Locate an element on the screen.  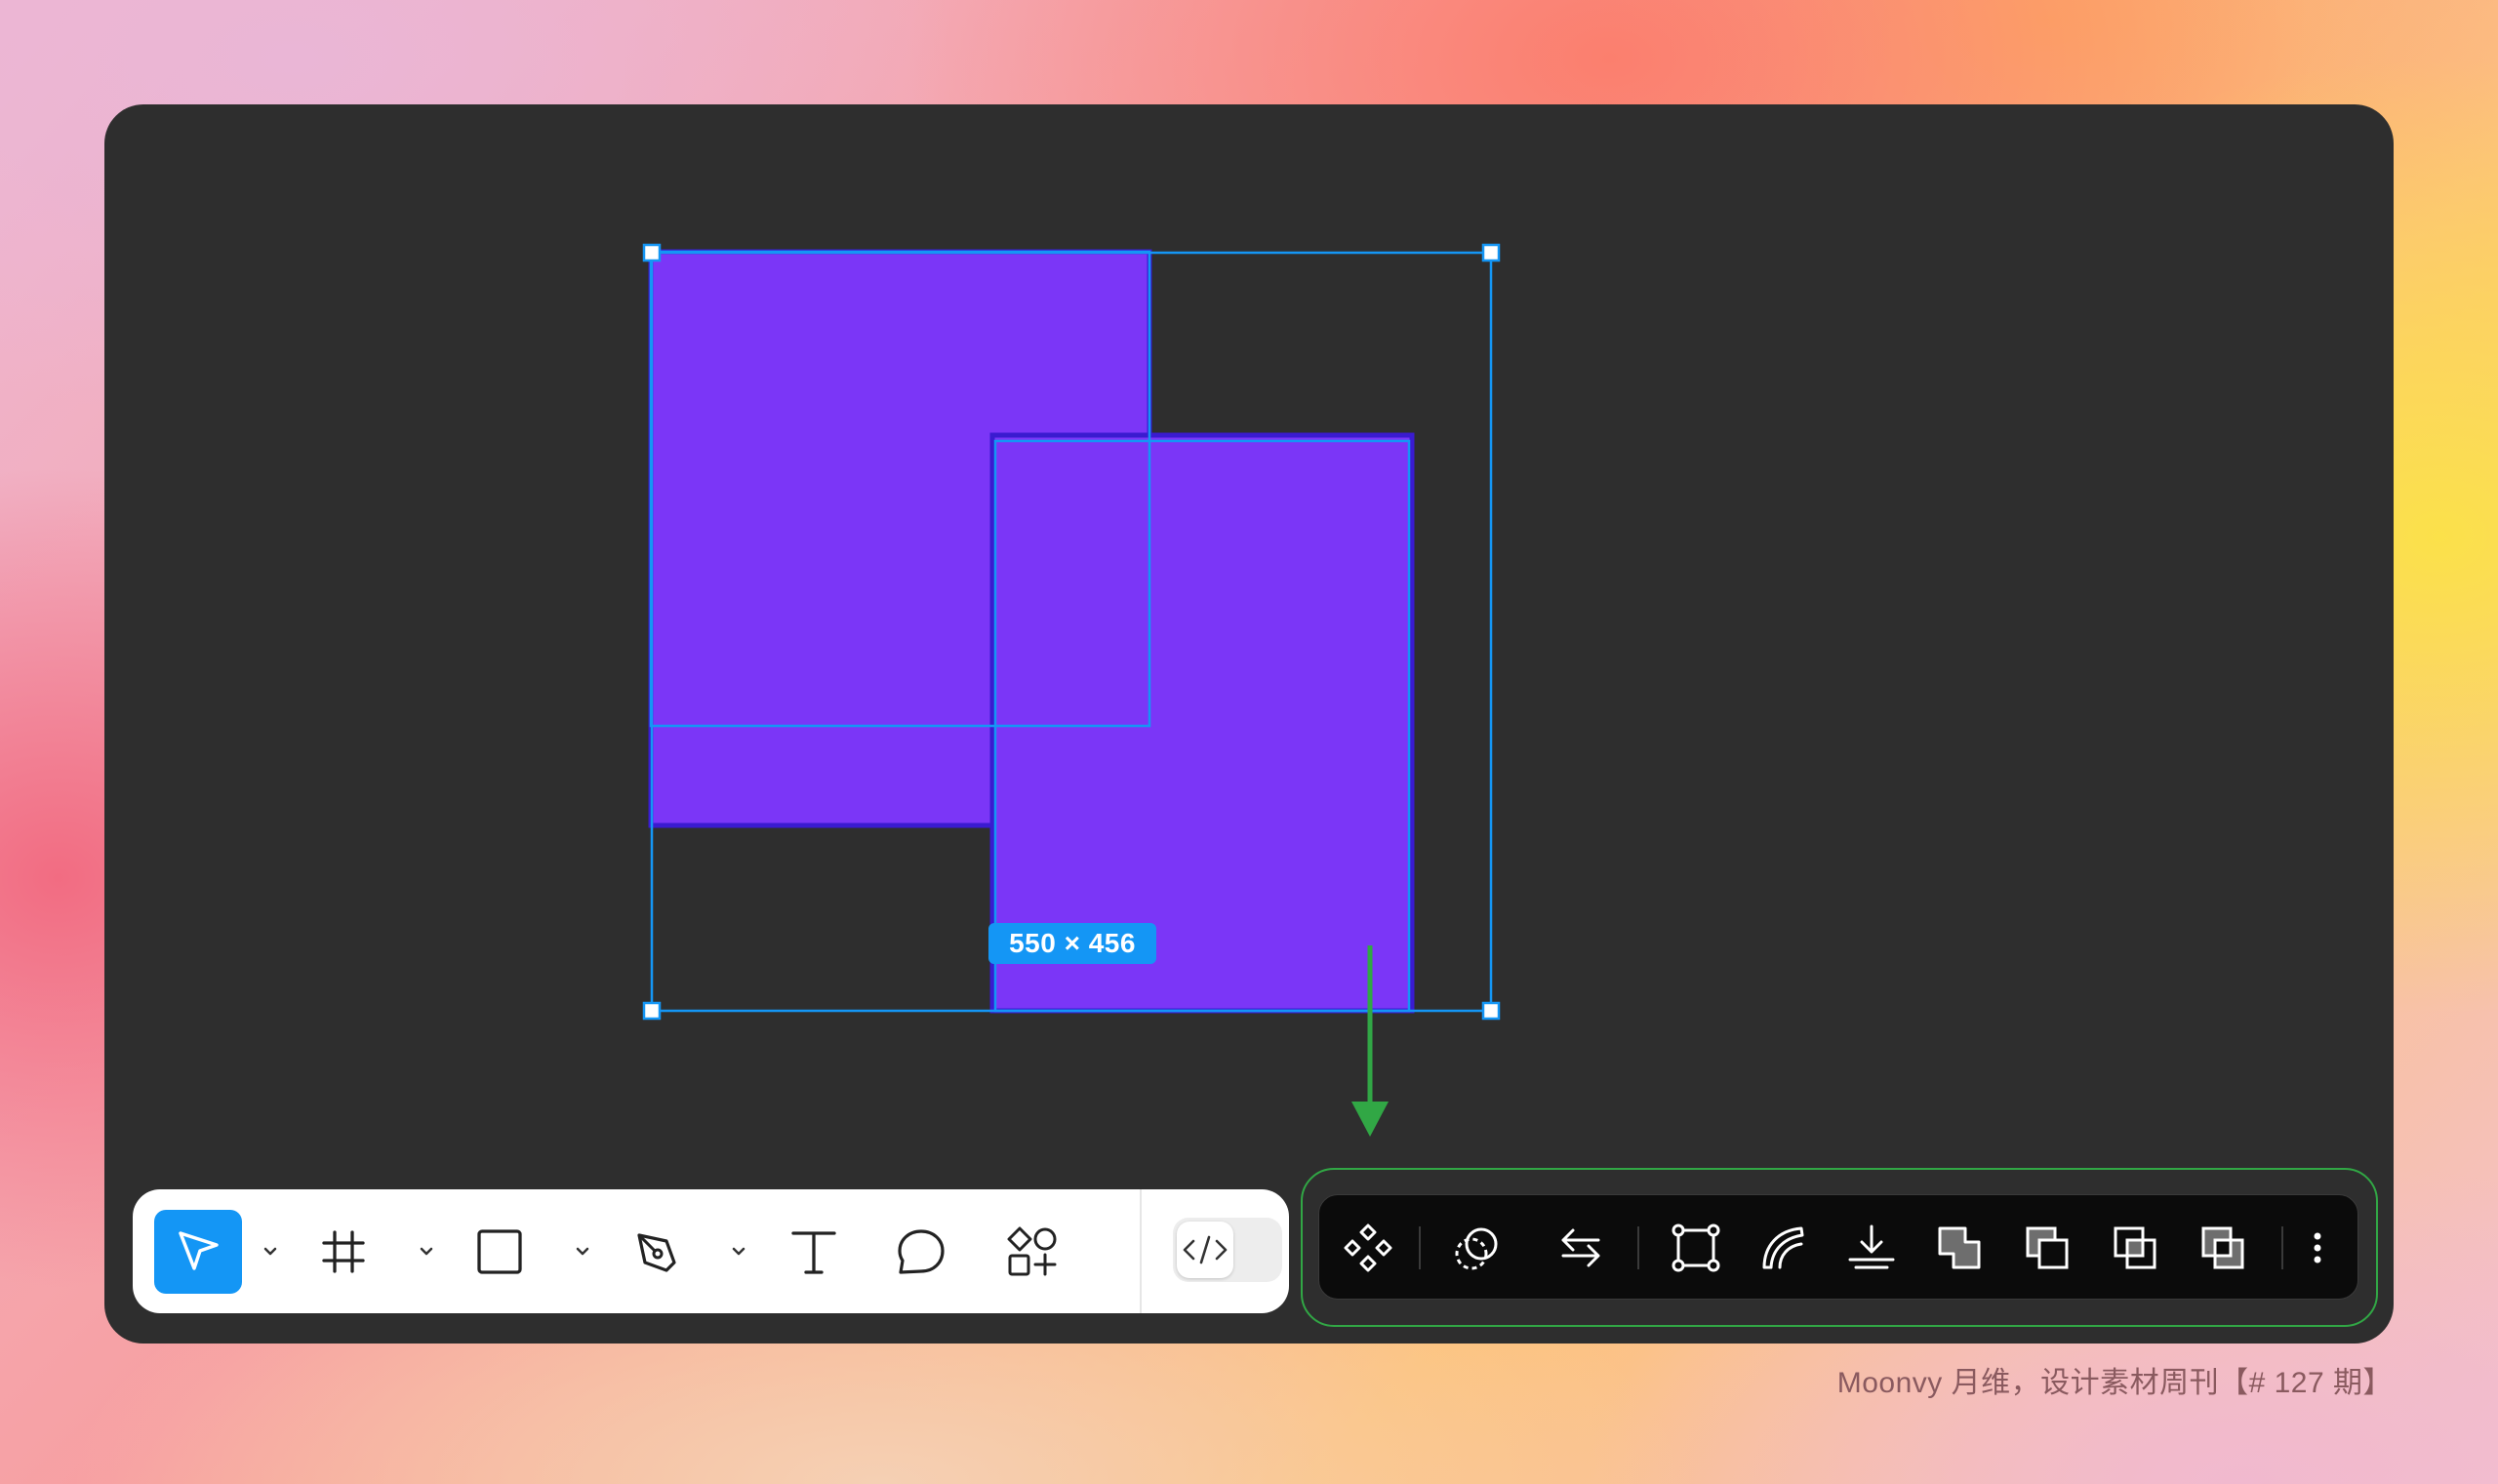
subtract-button is located at coordinates (2047, 1248).